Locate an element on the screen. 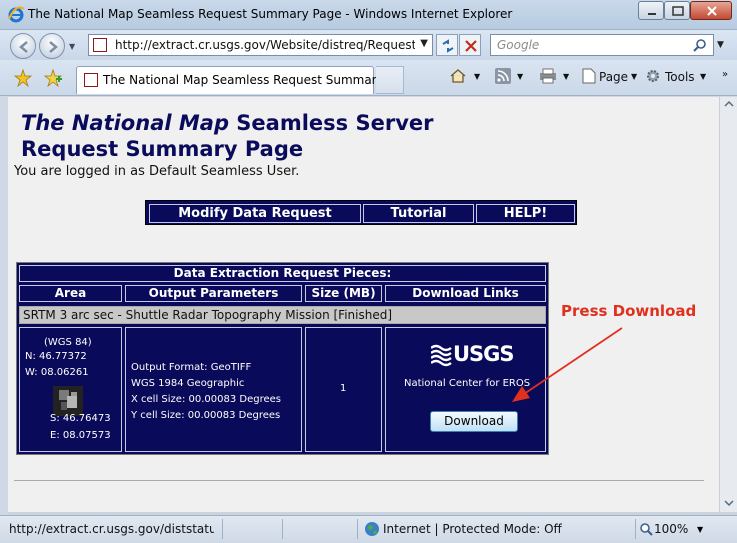 The height and width of the screenshot is (543, 737). area-east: E: 08.07573 is located at coordinates (80, 435).